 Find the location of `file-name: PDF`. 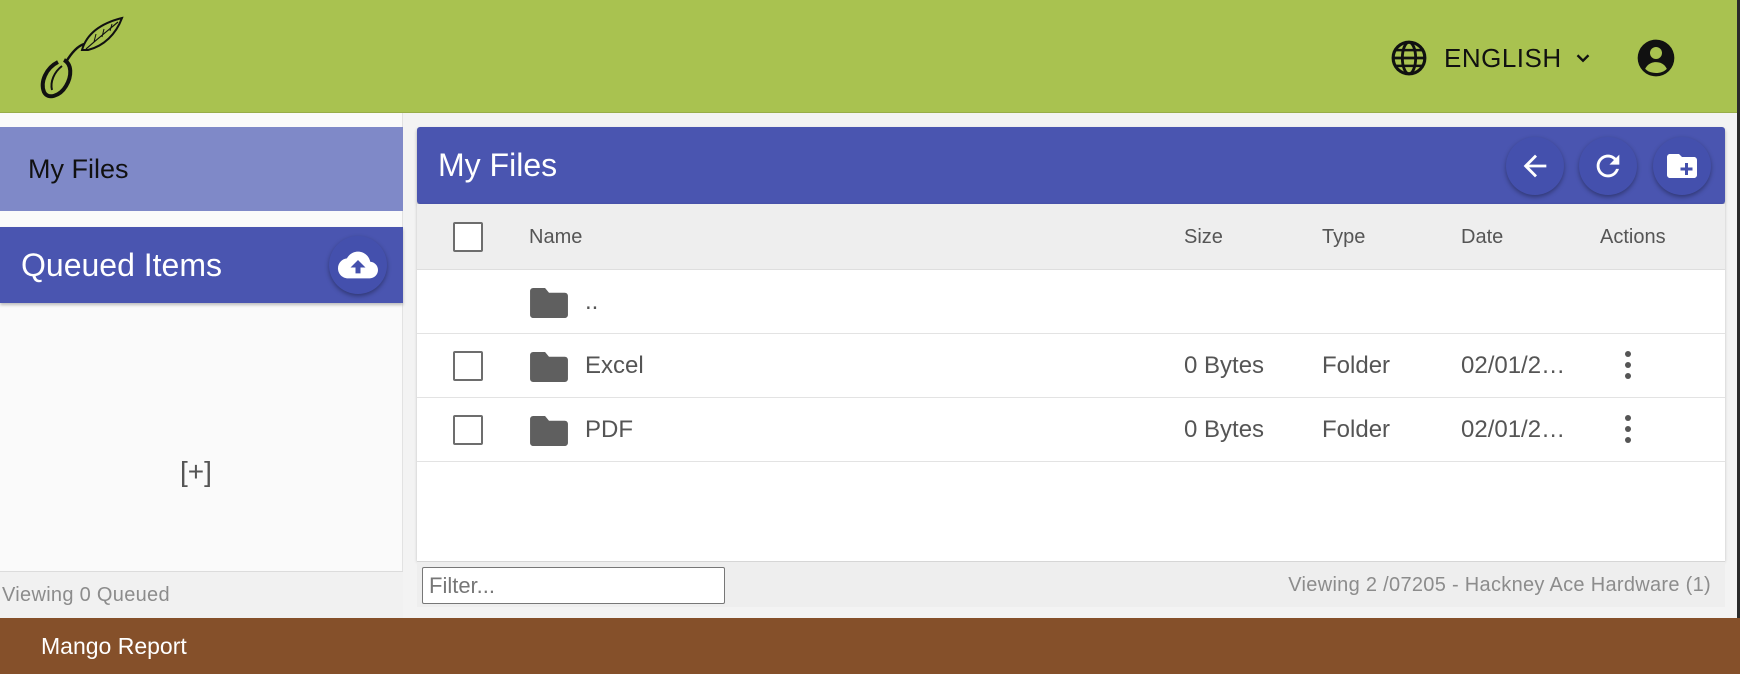

file-name: PDF is located at coordinates (609, 430).